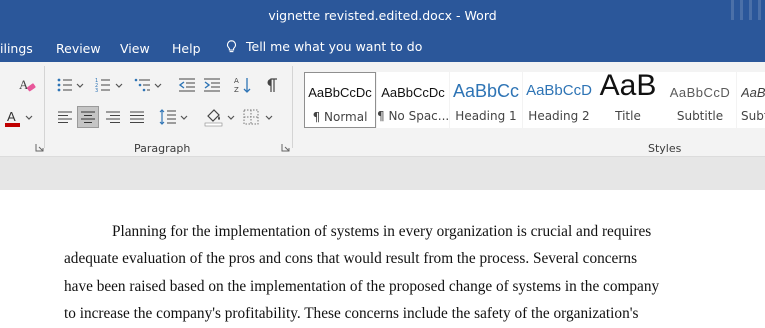 The image size is (765, 328). Describe the element at coordinates (334, 46) in the screenshot. I see `tell-me-text: Tell me what you want to do` at that location.